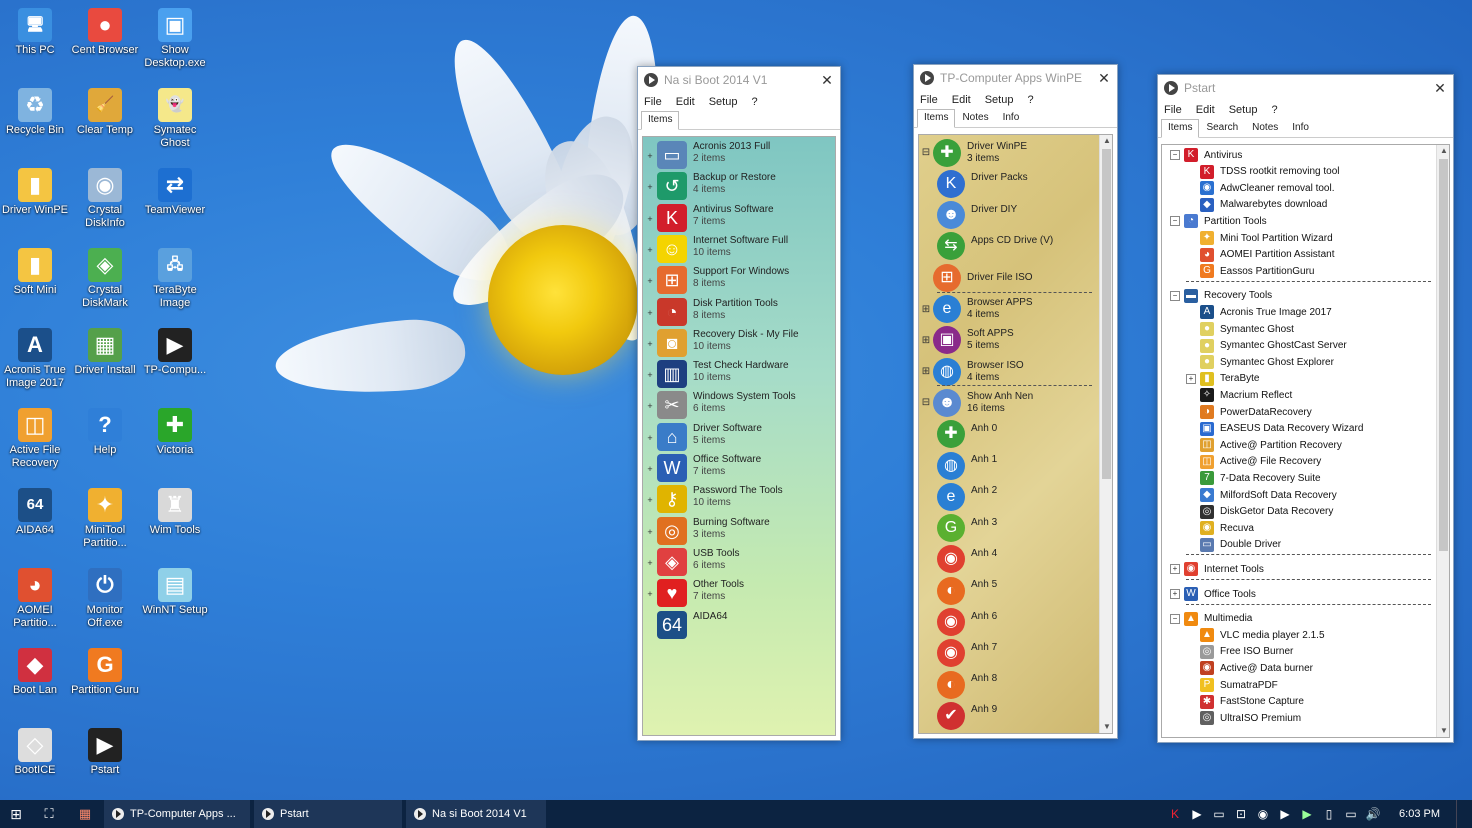 The height and width of the screenshot is (828, 1472). I want to click on desktop-icon: 🖧 TeraByte Image, so click(175, 279).